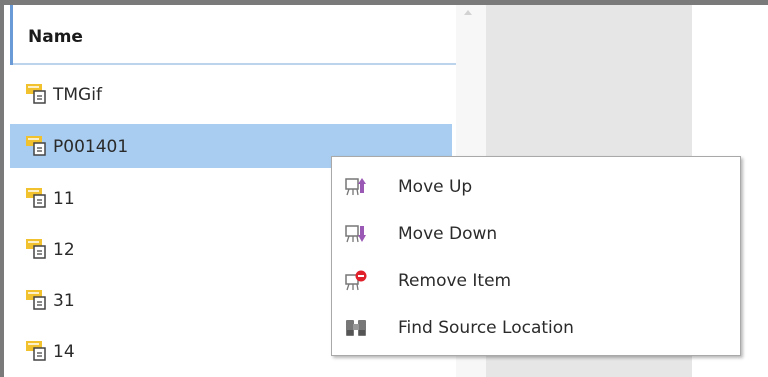  I want to click on list-item-label: 31, so click(64, 301).